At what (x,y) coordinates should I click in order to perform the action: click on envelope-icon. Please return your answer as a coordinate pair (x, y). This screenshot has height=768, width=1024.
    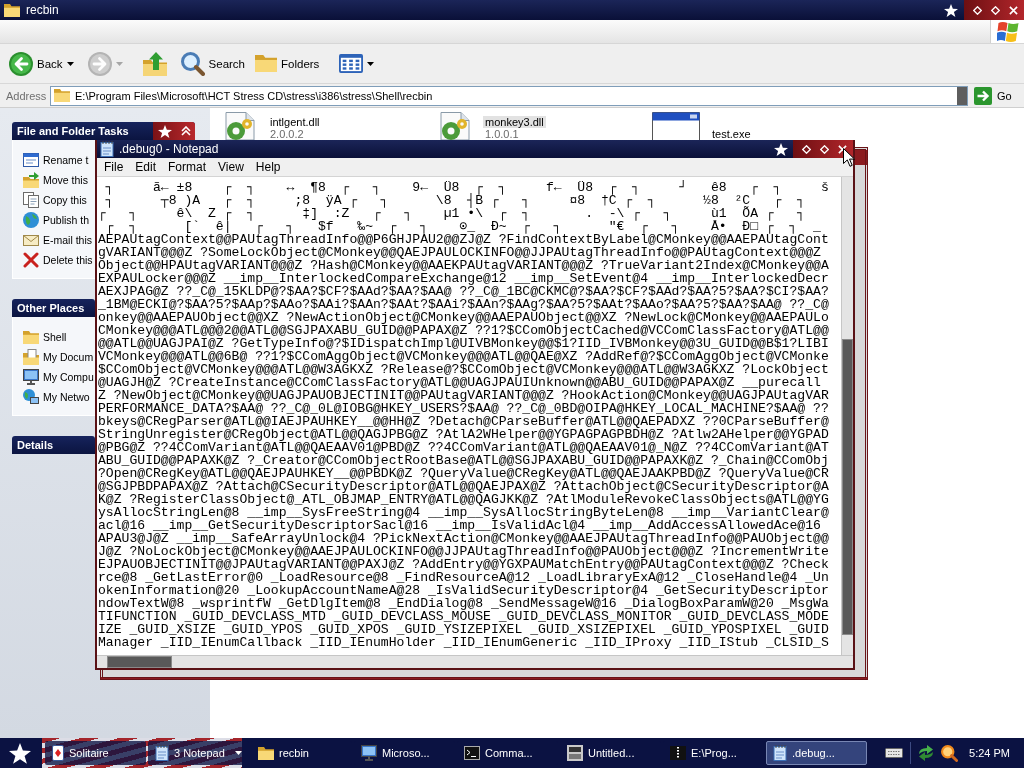
    Looking at the image, I should click on (31, 240).